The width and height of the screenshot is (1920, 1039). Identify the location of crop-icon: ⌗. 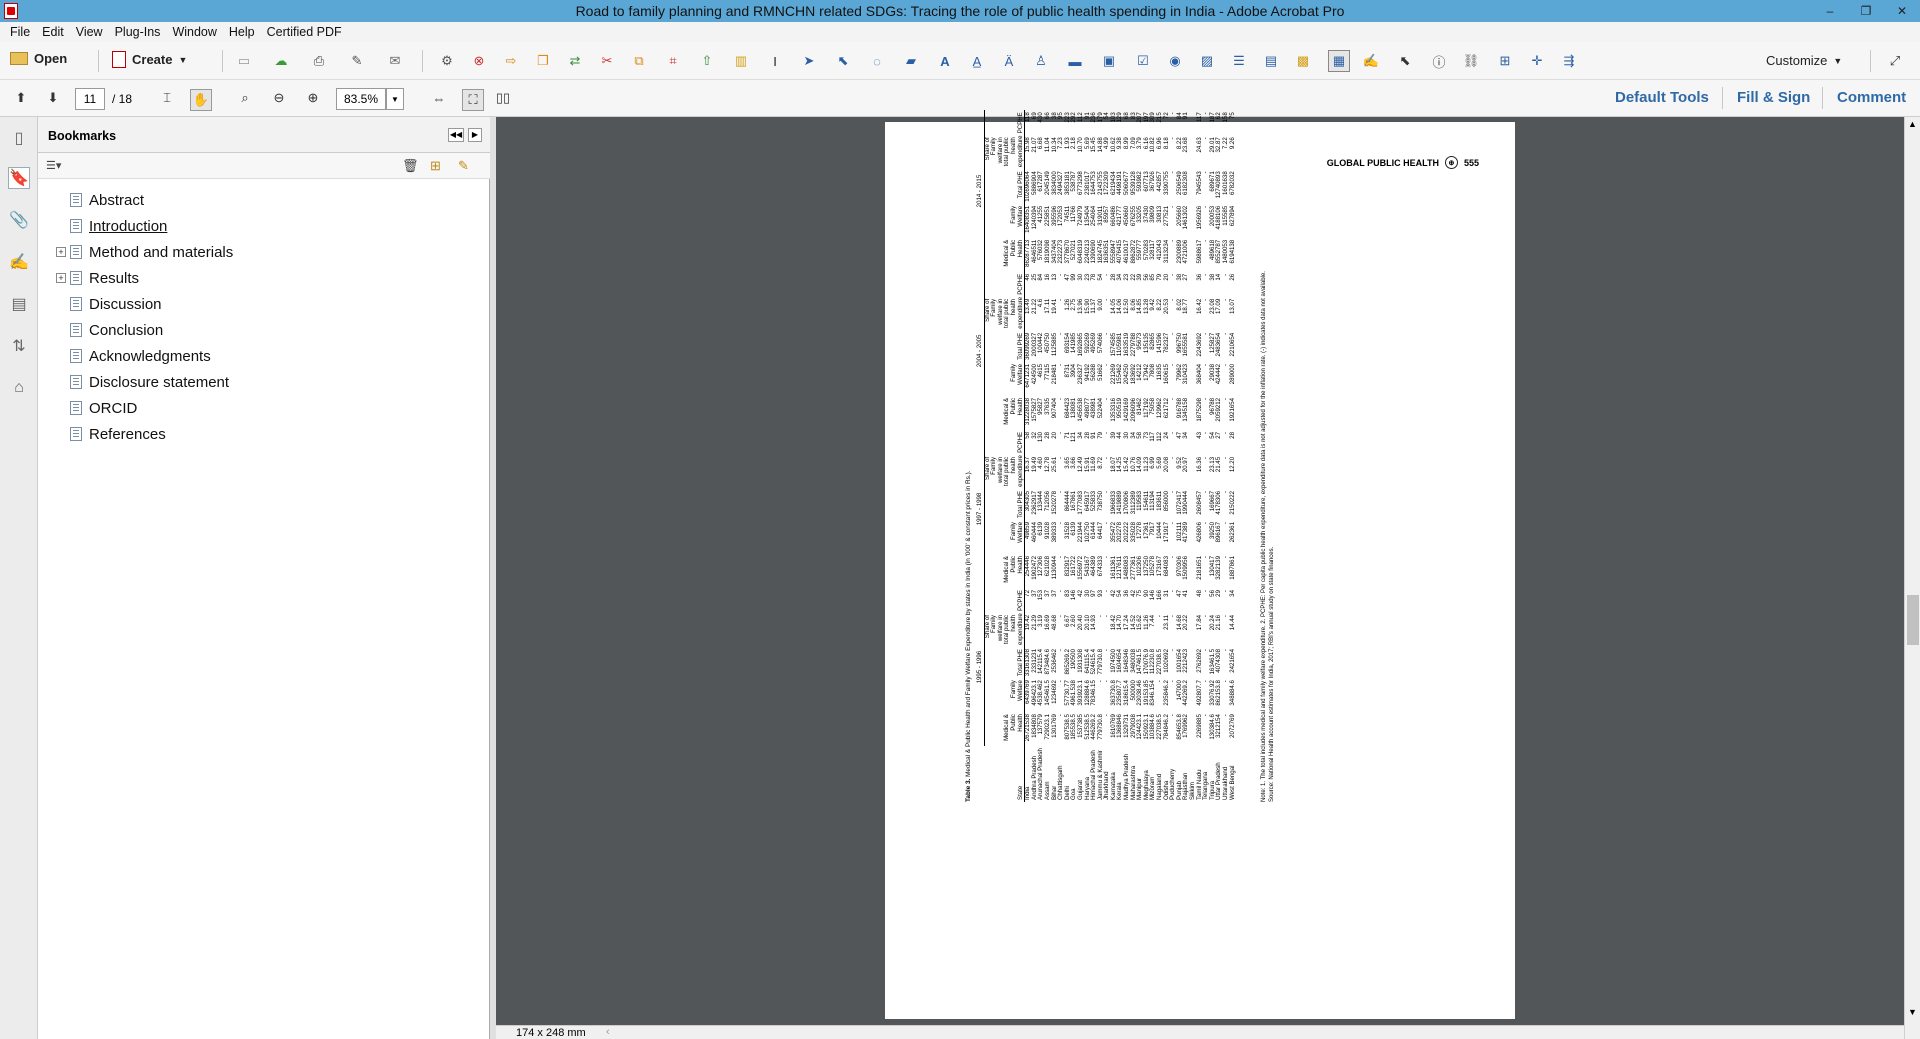
(673, 61).